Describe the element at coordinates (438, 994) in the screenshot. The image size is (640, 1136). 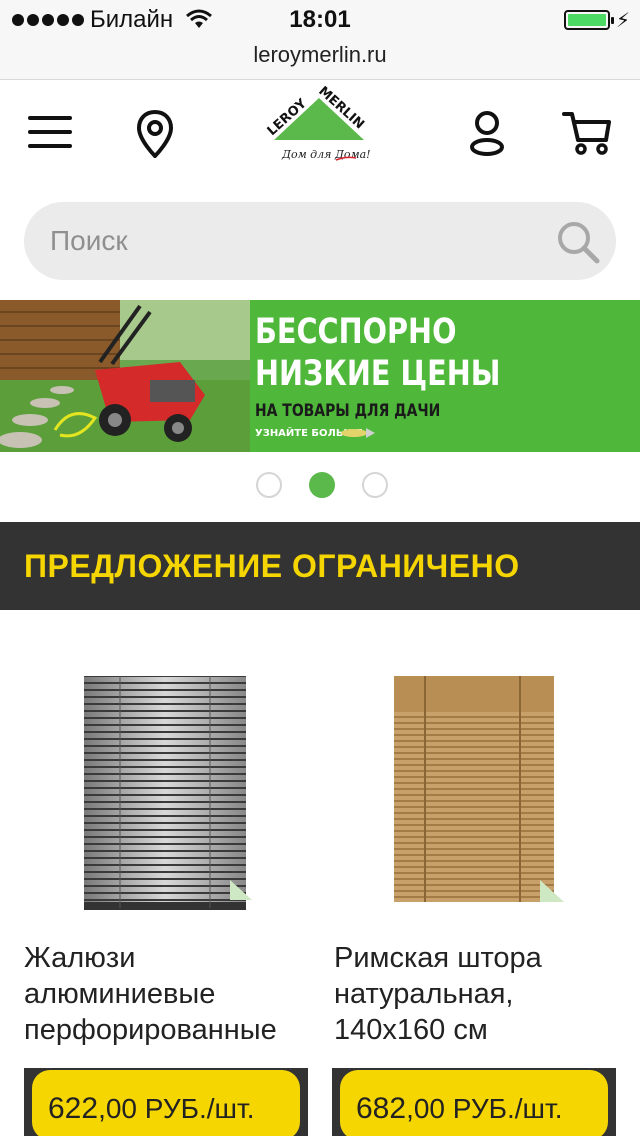
I see `product-name: Римская штора натуральная, 140x160 см` at that location.